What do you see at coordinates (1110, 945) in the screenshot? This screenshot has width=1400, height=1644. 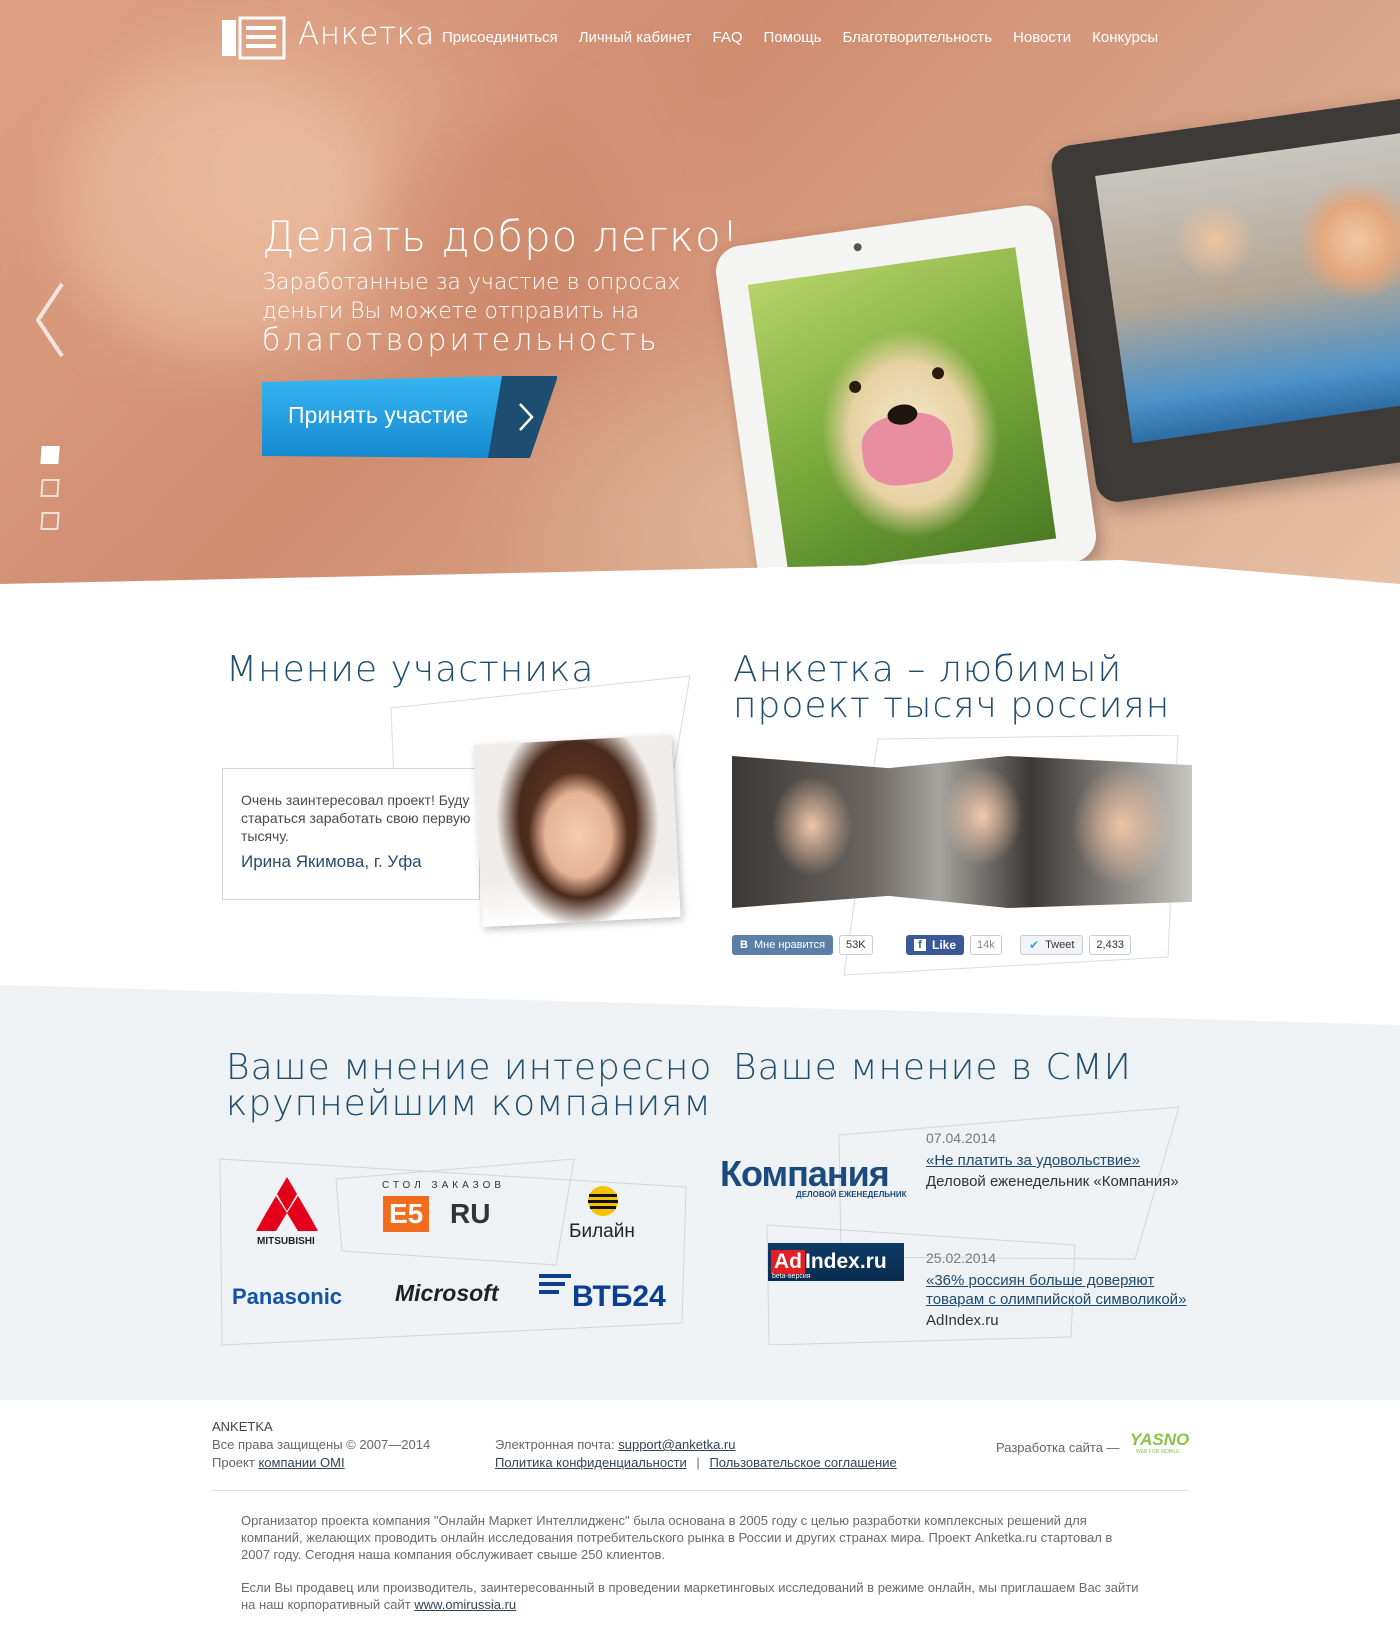 I see `tweet-count: 2,433` at bounding box center [1110, 945].